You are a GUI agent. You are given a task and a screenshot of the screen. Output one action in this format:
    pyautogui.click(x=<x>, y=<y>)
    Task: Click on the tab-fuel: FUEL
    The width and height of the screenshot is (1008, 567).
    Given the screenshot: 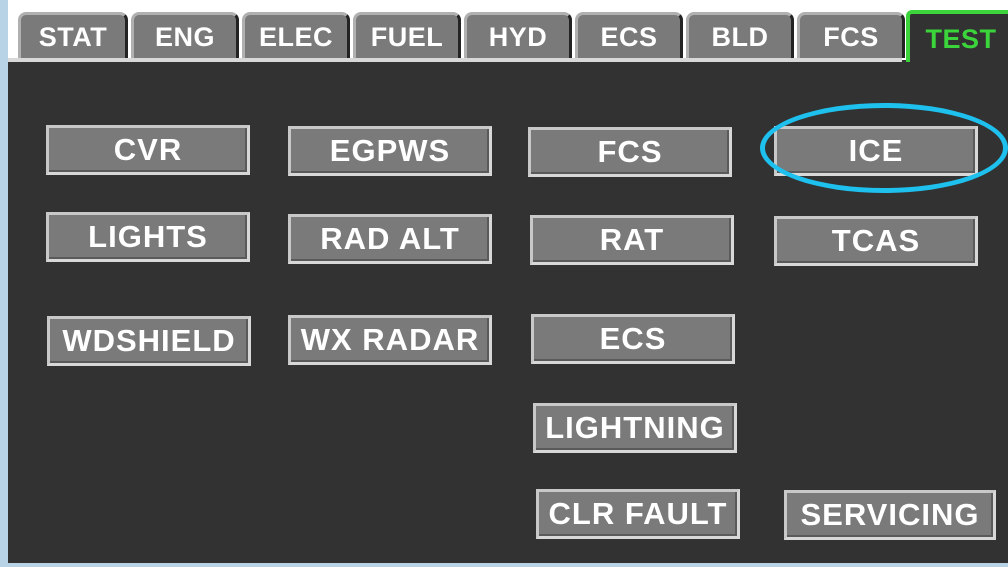 What is the action you would take?
    pyautogui.click(x=407, y=35)
    